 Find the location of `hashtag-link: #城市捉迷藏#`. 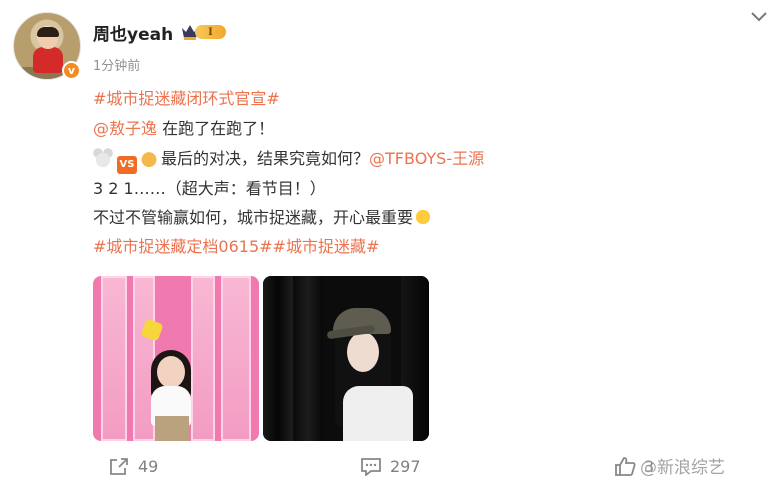

hashtag-link: #城市捉迷藏# is located at coordinates (326, 246).